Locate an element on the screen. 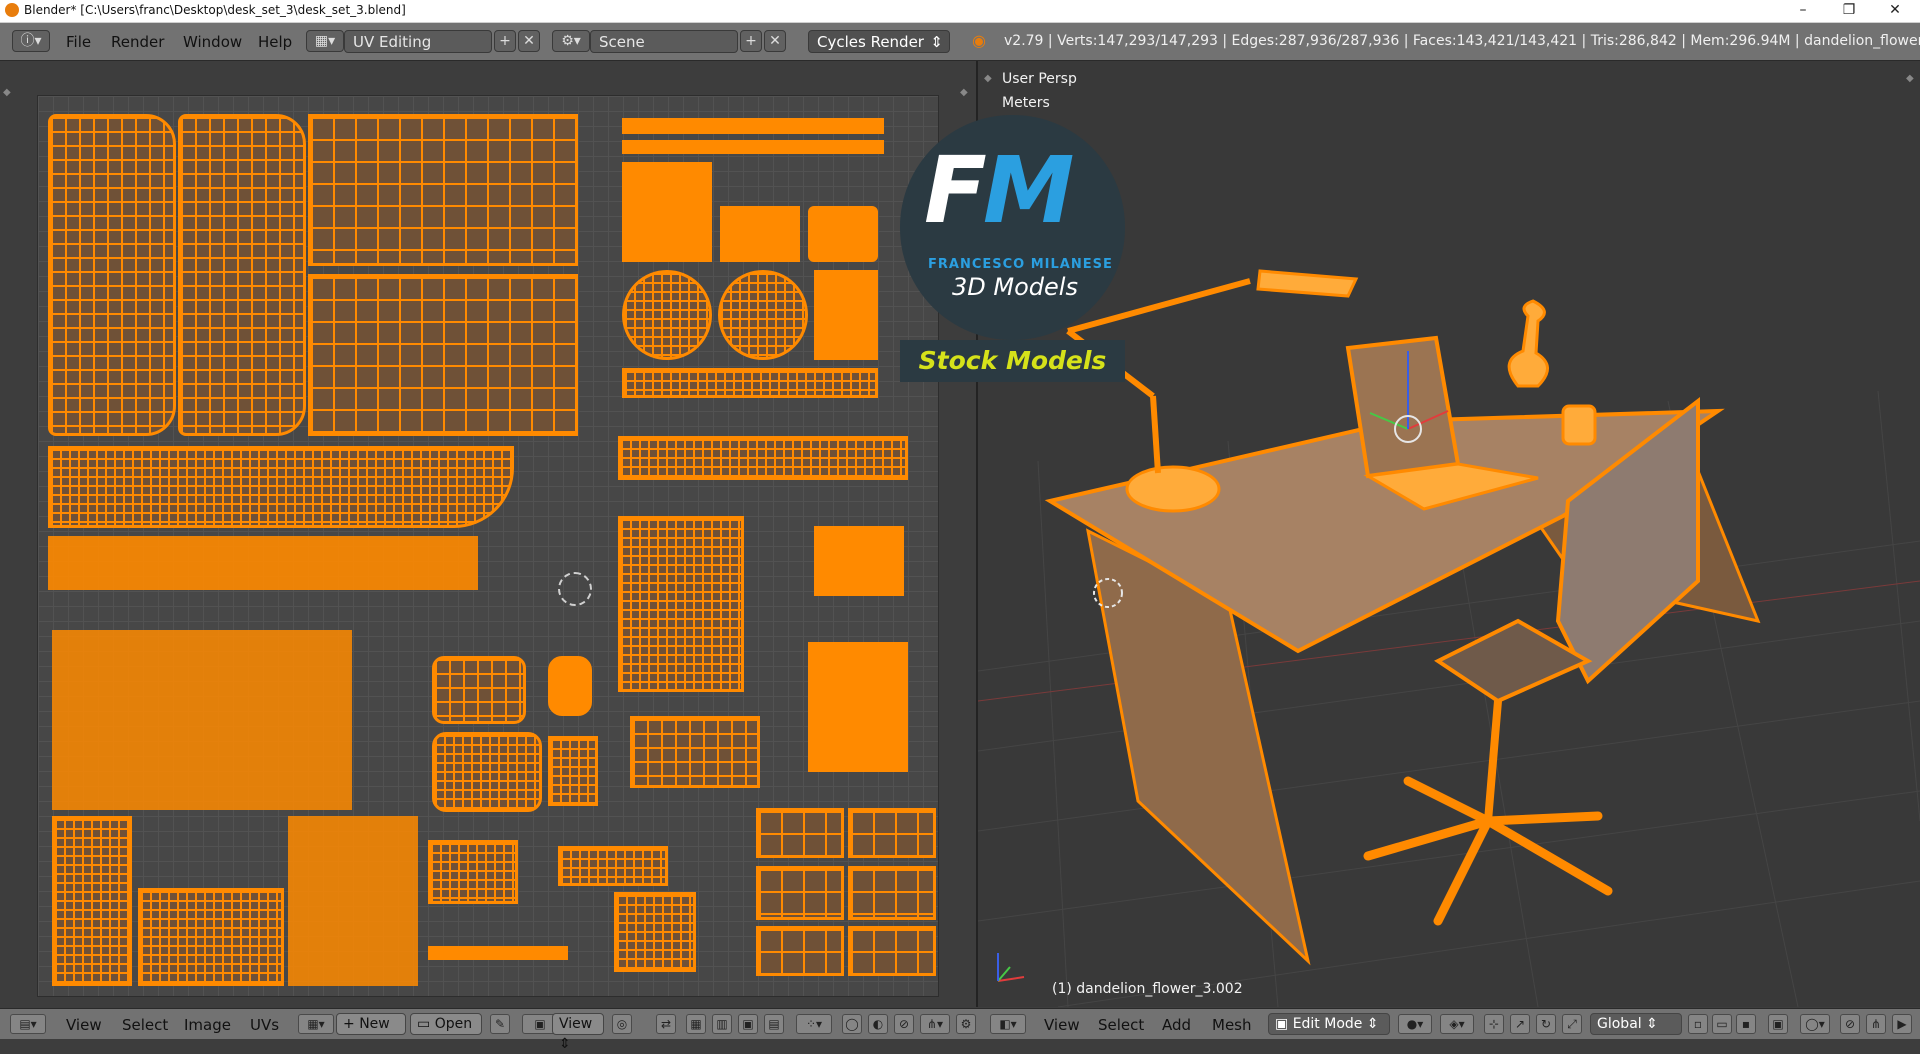 The height and width of the screenshot is (1054, 1920). image-editor-type-icon: ▤▾ is located at coordinates (28, 1024).